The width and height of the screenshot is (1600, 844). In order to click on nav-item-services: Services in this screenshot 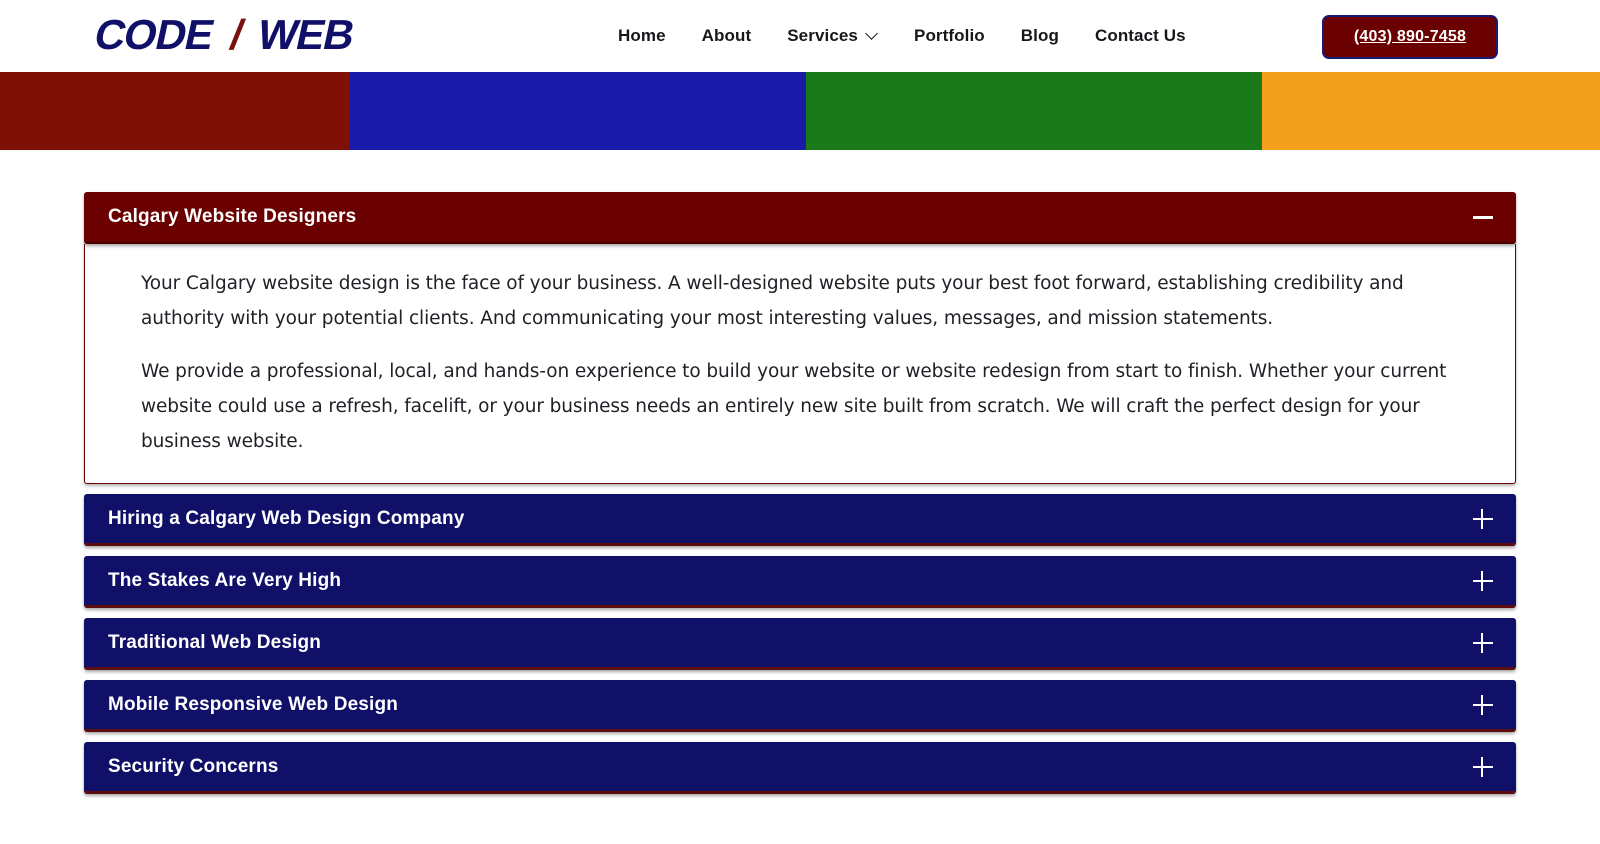, I will do `click(832, 36)`.